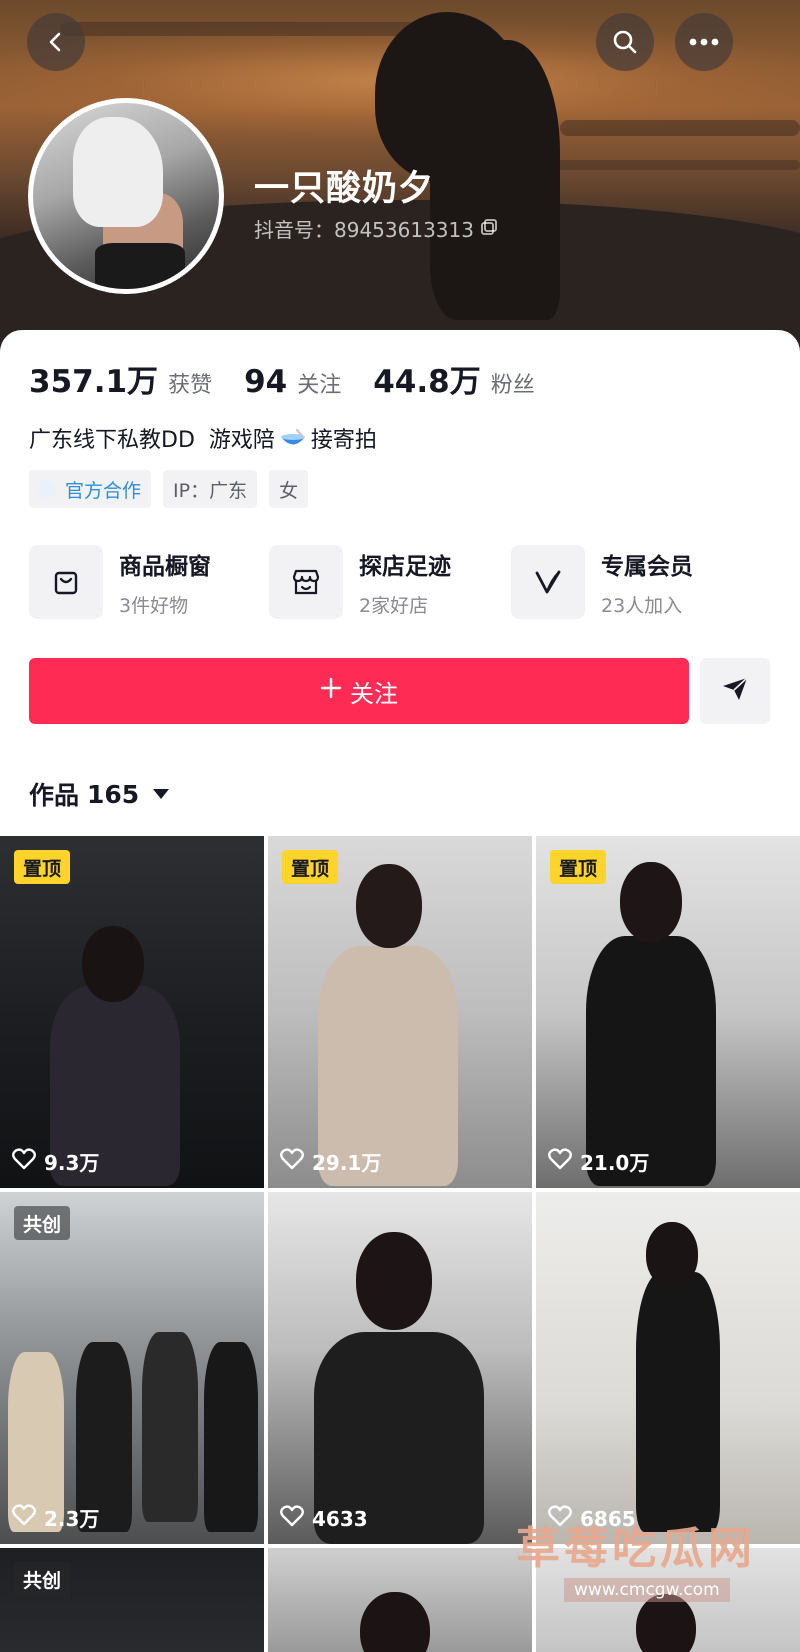  What do you see at coordinates (340, 1518) in the screenshot?
I see `video-likes-count: 4633` at bounding box center [340, 1518].